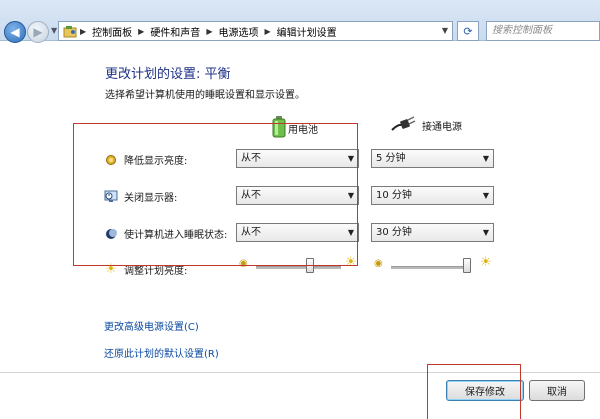 This screenshot has height=419, width=600. What do you see at coordinates (151, 198) in the screenshot?
I see `turn-off-display-label: 关闭显示器:` at bounding box center [151, 198].